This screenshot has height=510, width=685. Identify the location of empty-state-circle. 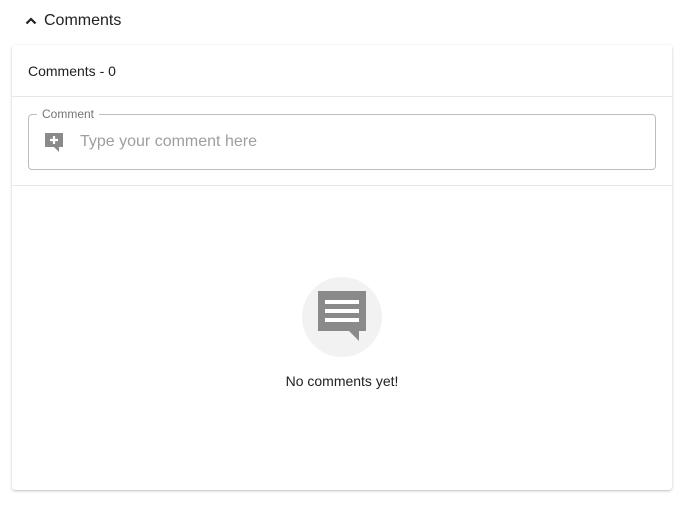
(342, 317).